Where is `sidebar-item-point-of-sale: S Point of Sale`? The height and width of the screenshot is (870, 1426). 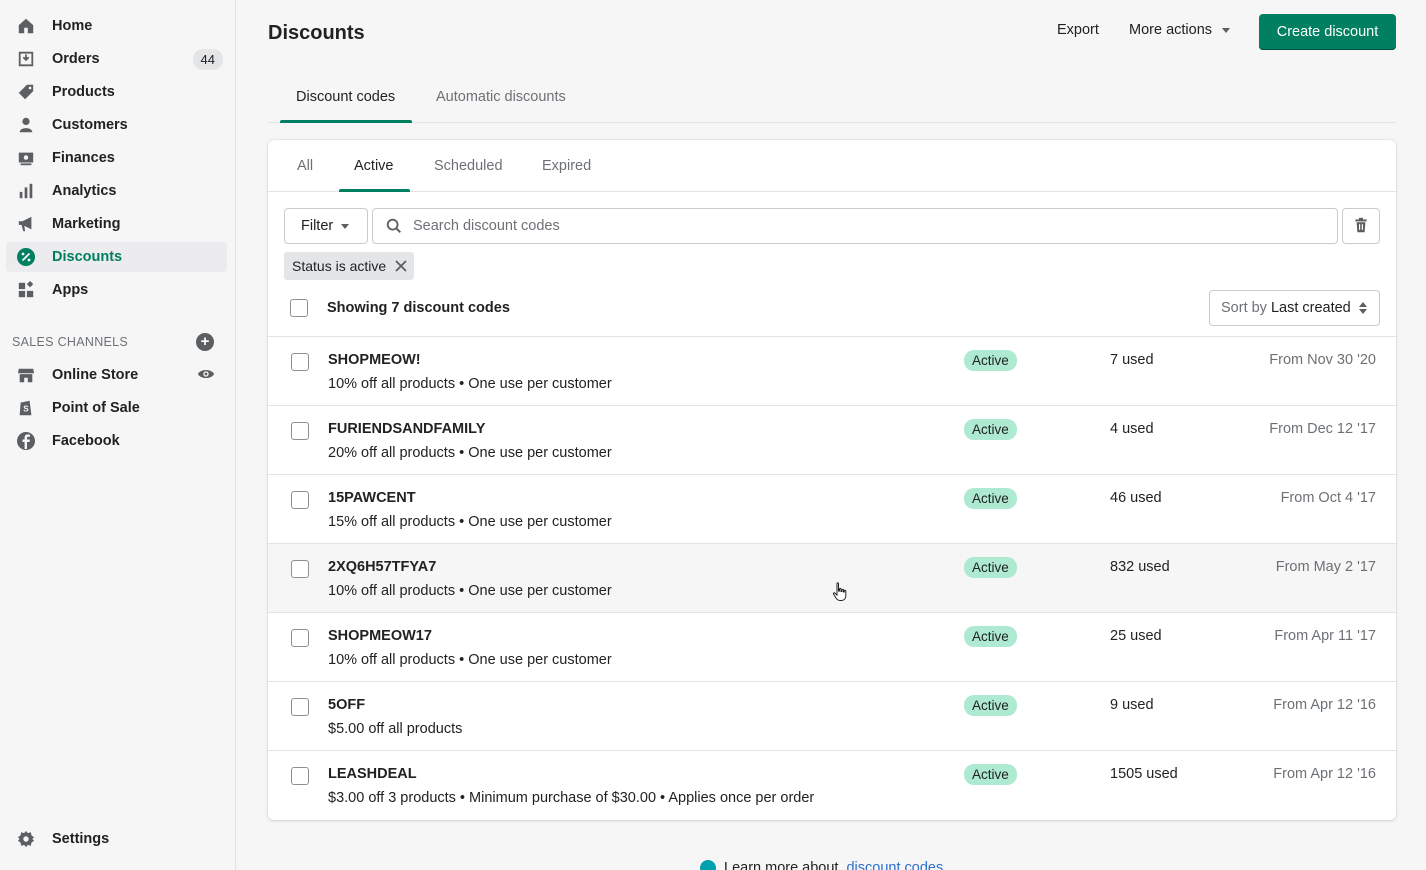
sidebar-item-point-of-sale: S Point of Sale is located at coordinates (116, 408).